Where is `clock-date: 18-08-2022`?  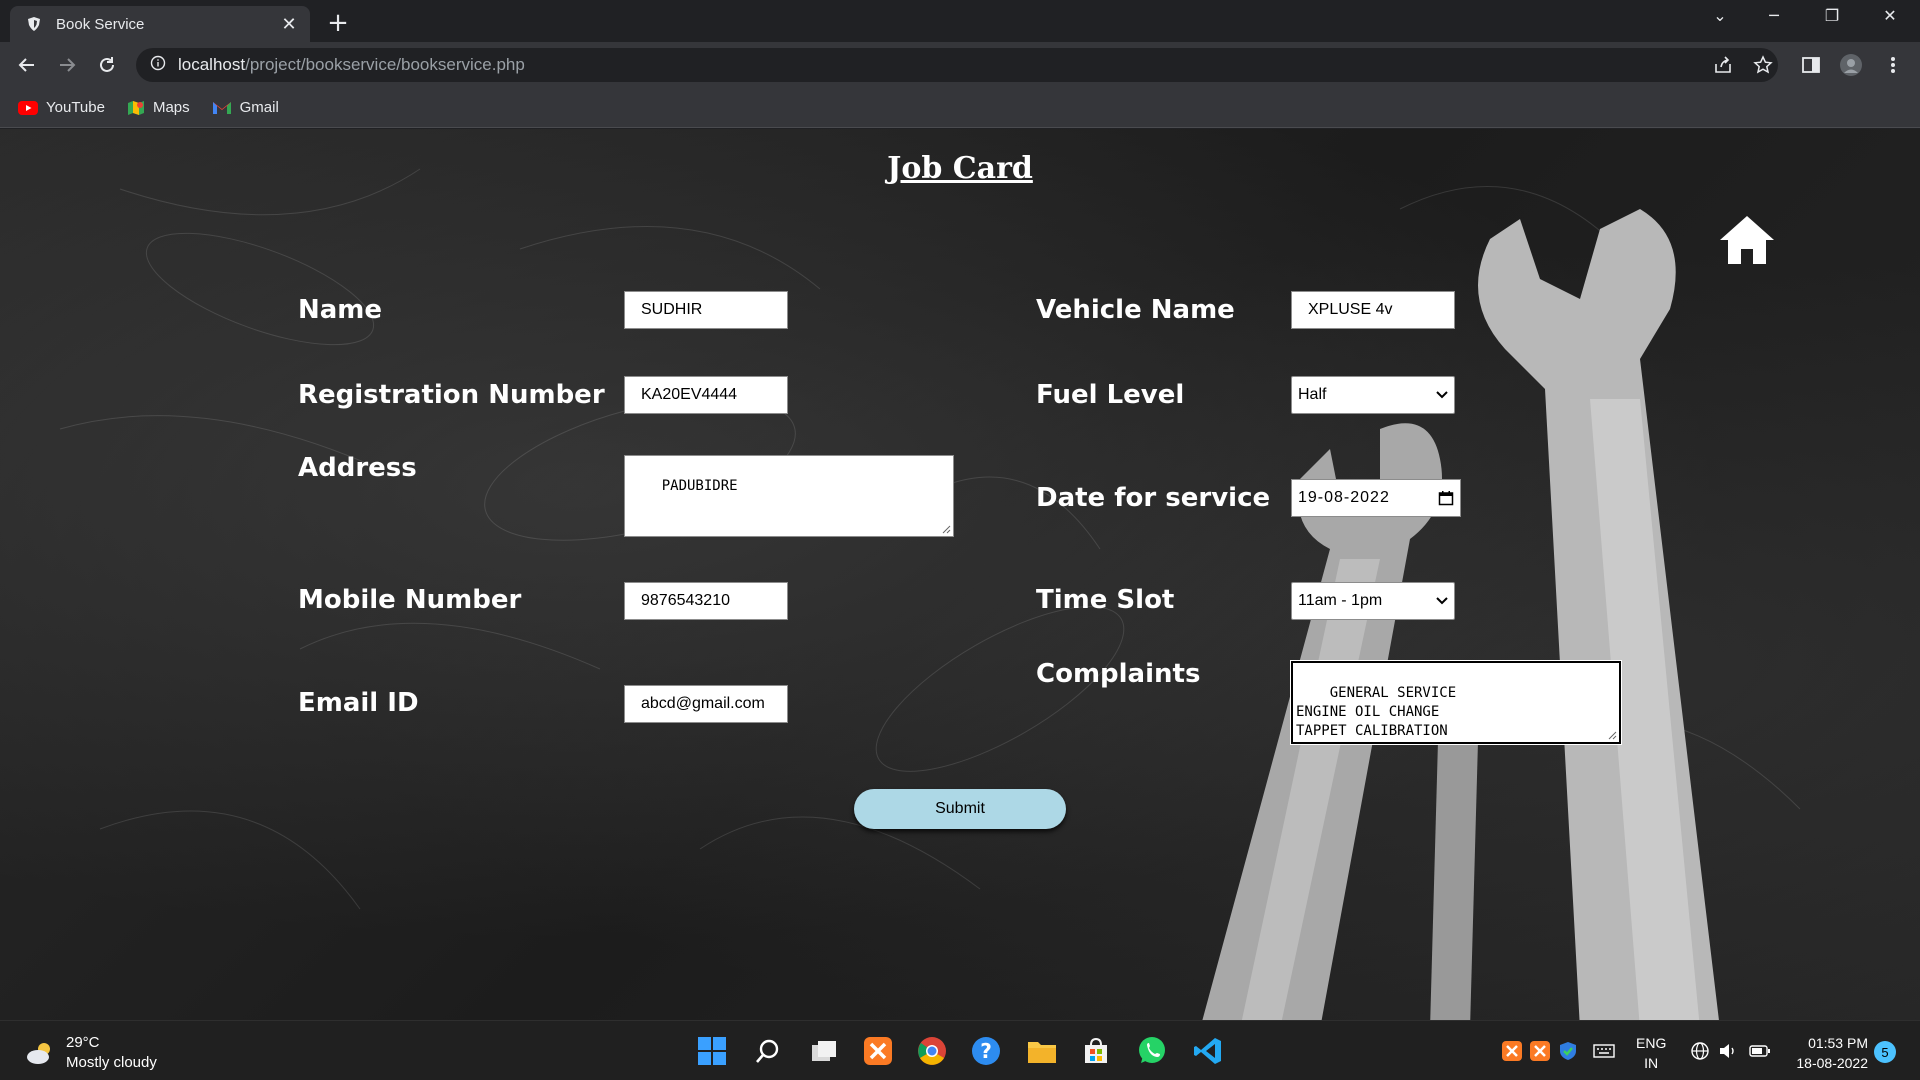 clock-date: 18-08-2022 is located at coordinates (1832, 1063).